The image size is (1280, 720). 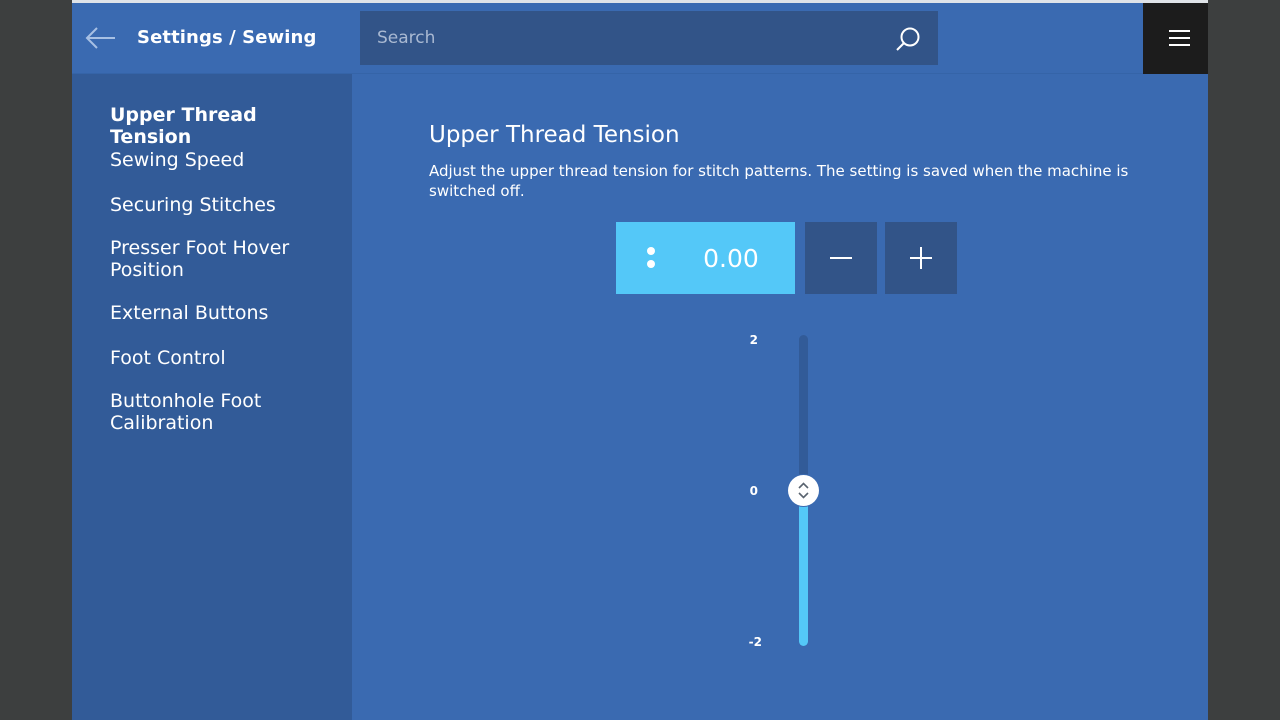 I want to click on menu-button, so click(x=1175, y=38).